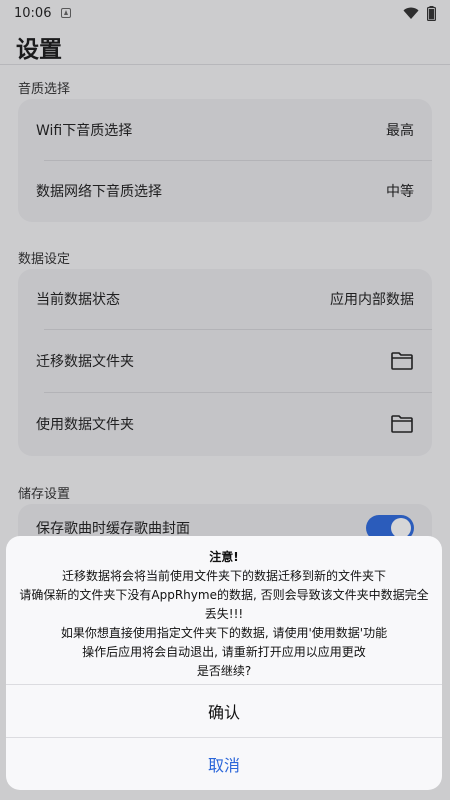 This screenshot has width=450, height=800. Describe the element at coordinates (224, 764) in the screenshot. I see `cancel-button: 取消` at that location.